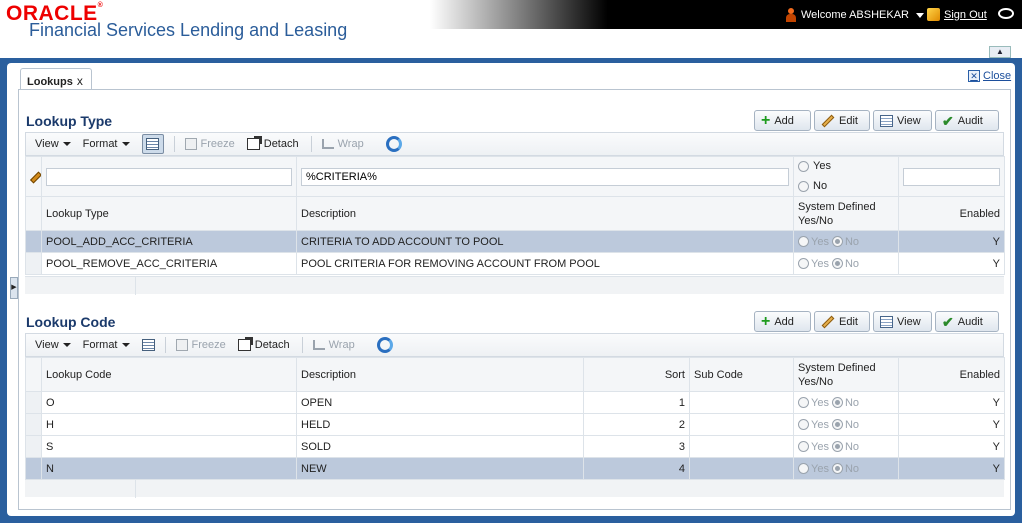 The image size is (1022, 523). I want to click on expand-sidebar-button: ▶, so click(14, 288).